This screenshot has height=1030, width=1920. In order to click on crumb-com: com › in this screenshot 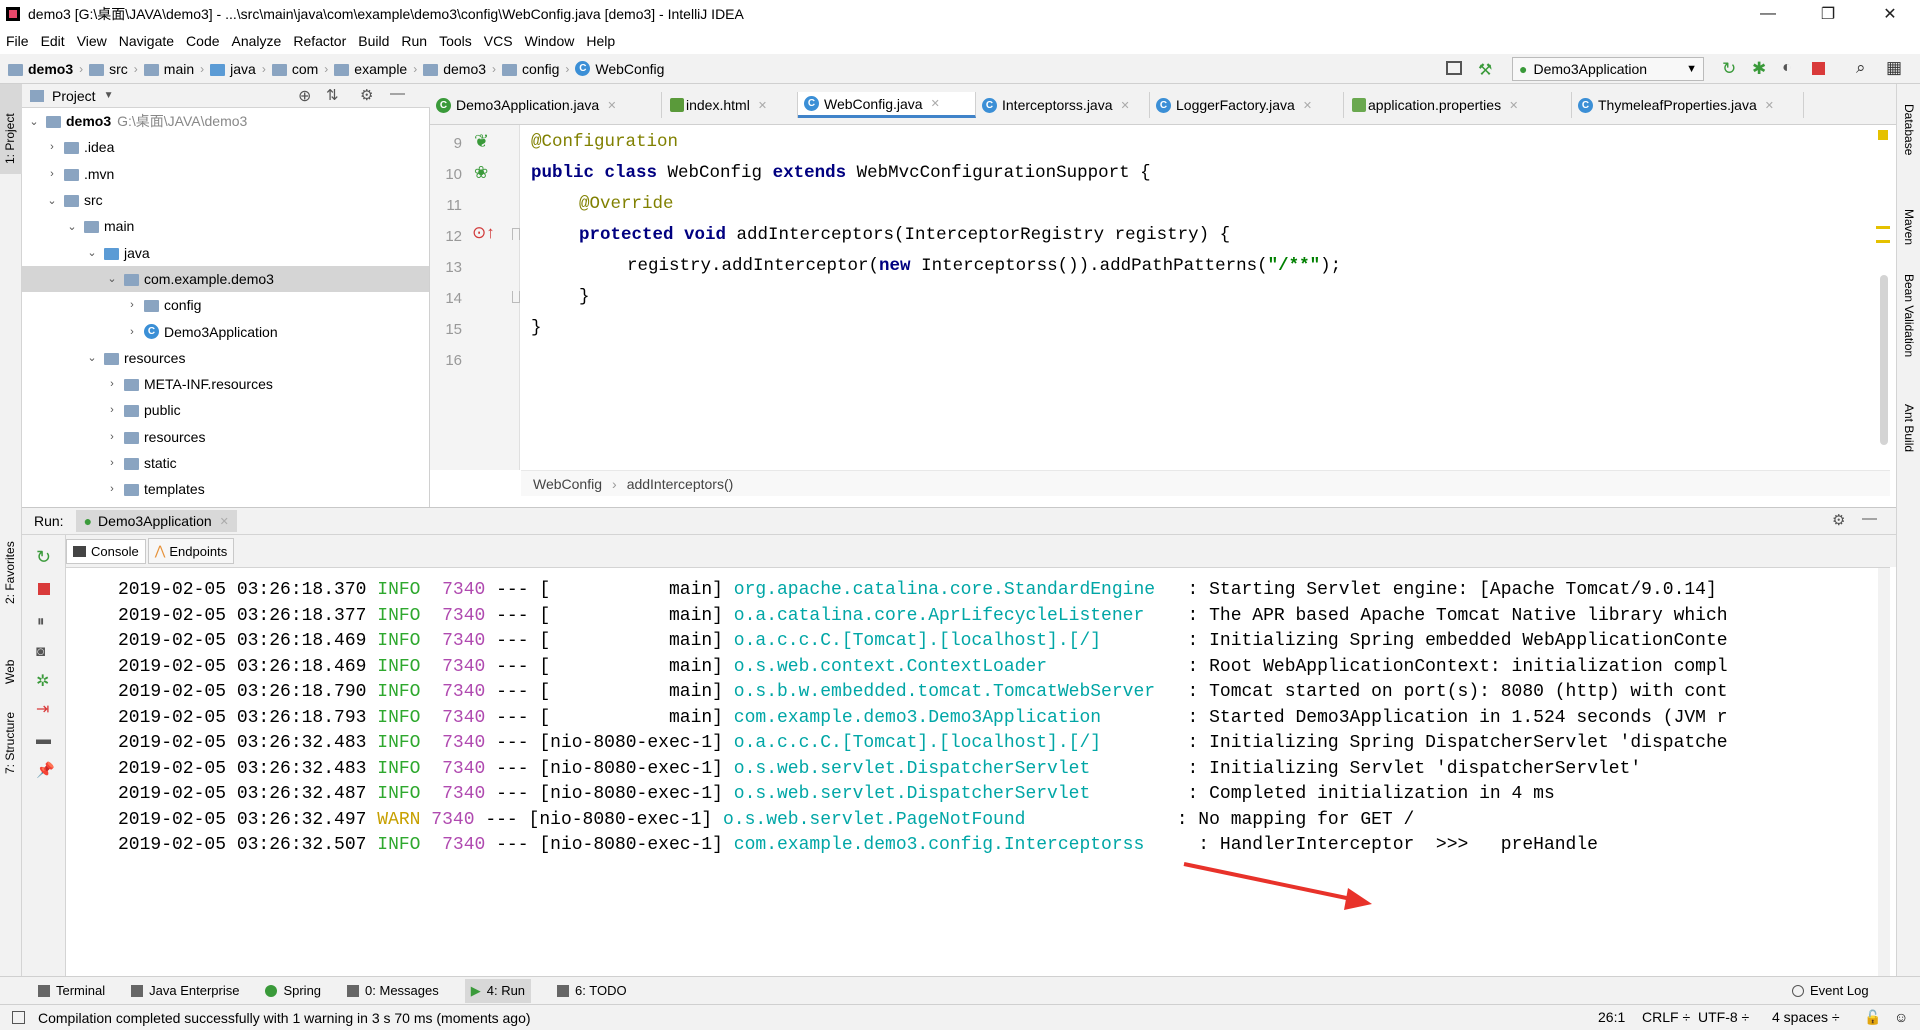, I will do `click(299, 69)`.